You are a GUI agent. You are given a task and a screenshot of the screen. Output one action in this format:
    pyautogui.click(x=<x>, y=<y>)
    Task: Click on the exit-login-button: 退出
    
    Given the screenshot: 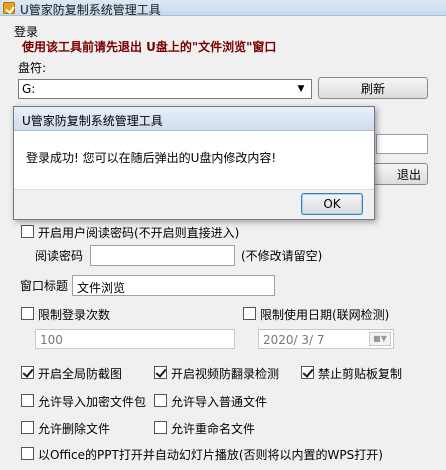 What is the action you would take?
    pyautogui.click(x=397, y=174)
    